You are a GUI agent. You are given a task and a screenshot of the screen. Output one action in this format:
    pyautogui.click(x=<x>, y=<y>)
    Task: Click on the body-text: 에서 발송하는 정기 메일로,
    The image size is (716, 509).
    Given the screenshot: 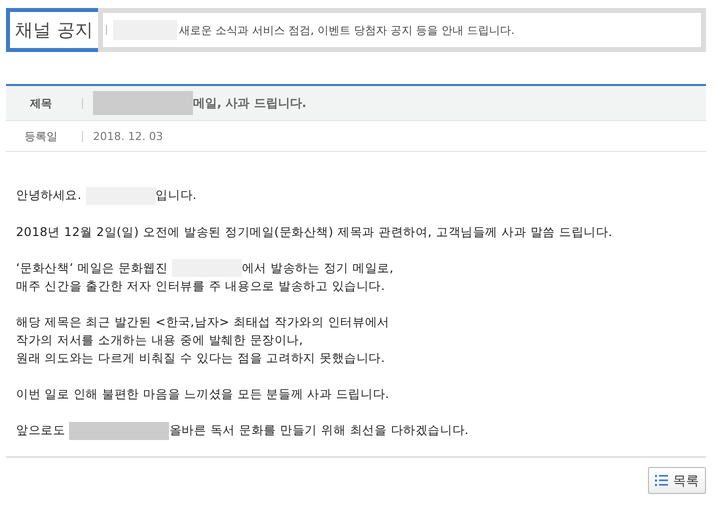 What is the action you would take?
    pyautogui.click(x=318, y=267)
    